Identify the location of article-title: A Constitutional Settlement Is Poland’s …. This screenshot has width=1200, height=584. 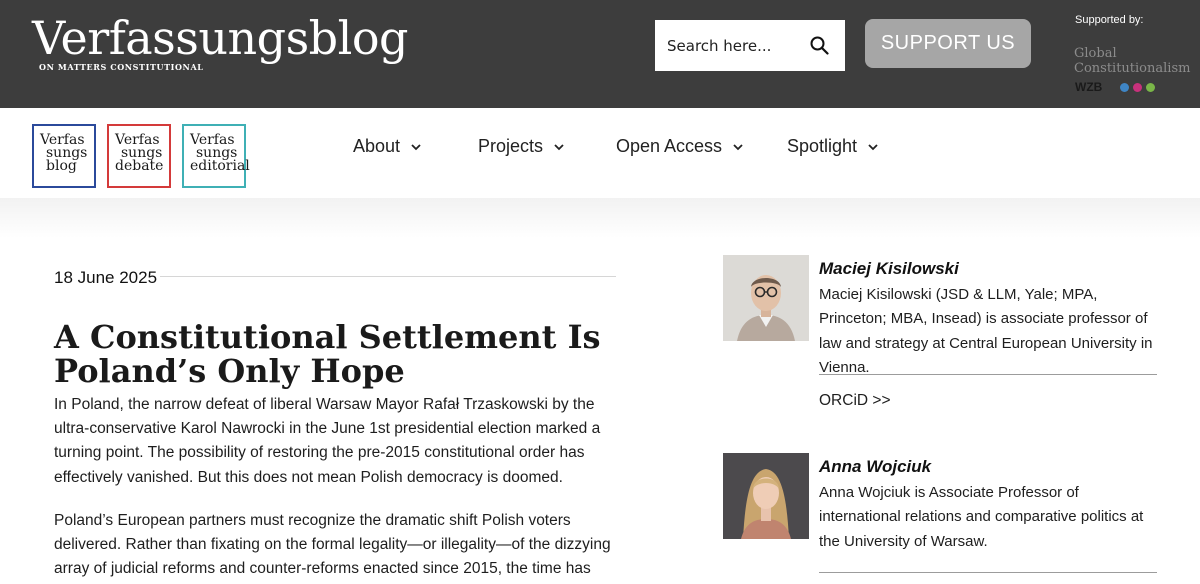
(327, 354).